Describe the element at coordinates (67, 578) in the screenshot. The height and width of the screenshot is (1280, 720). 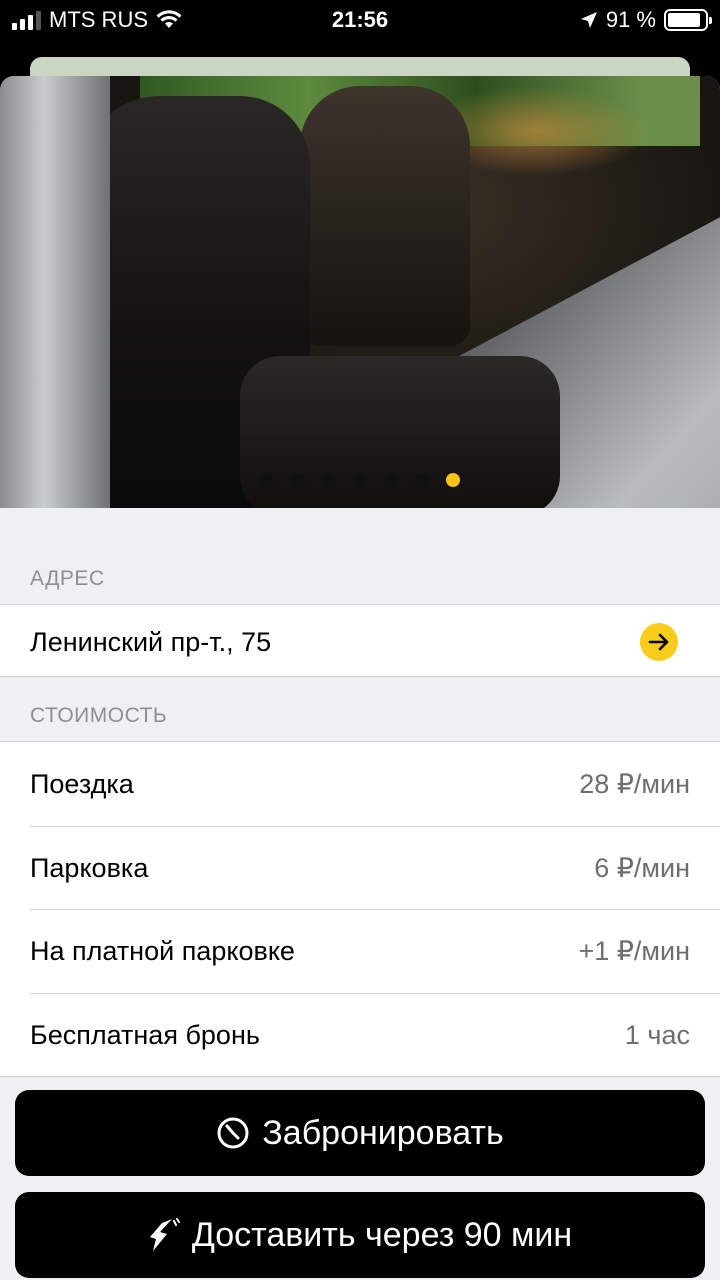
I see `address-section-title: АДРЕС` at that location.